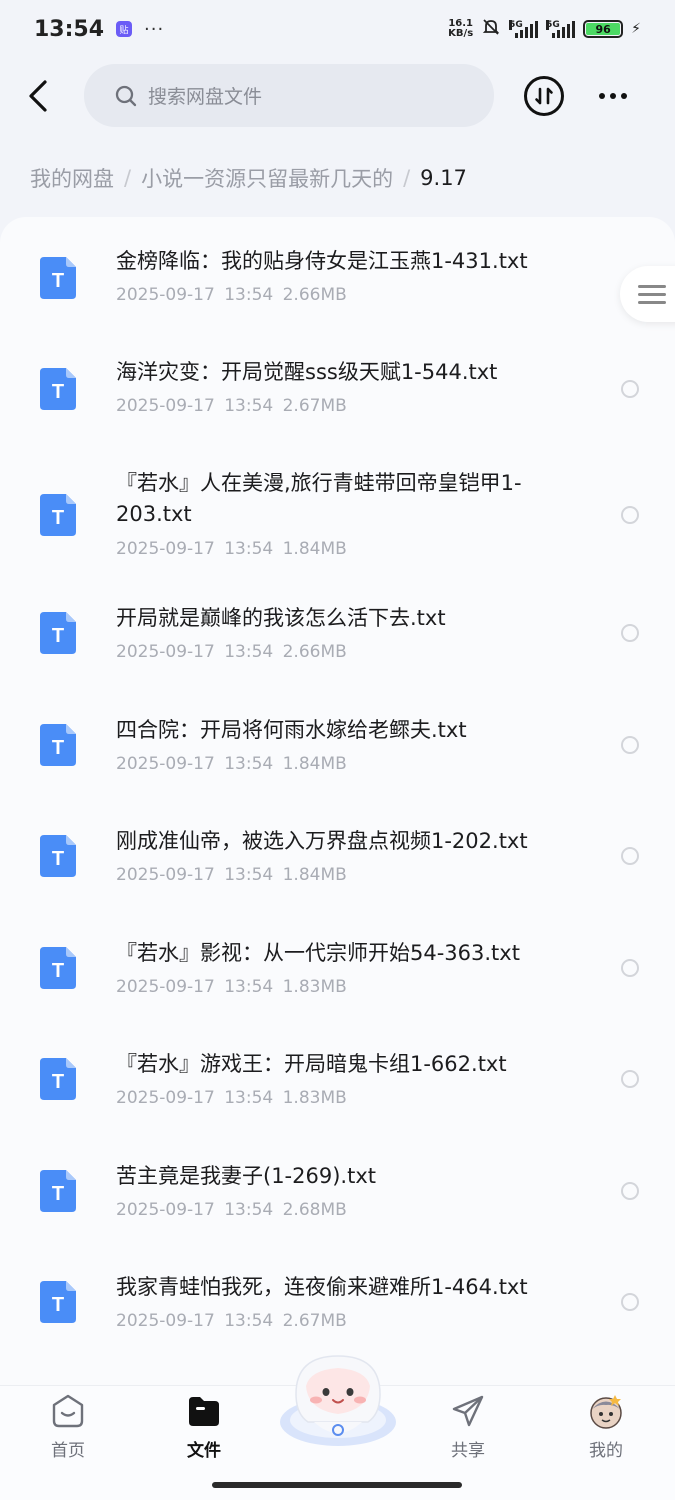 The height and width of the screenshot is (1500, 675). Describe the element at coordinates (205, 97) in the screenshot. I see `search-placeholder: 搜索网盘文件` at that location.